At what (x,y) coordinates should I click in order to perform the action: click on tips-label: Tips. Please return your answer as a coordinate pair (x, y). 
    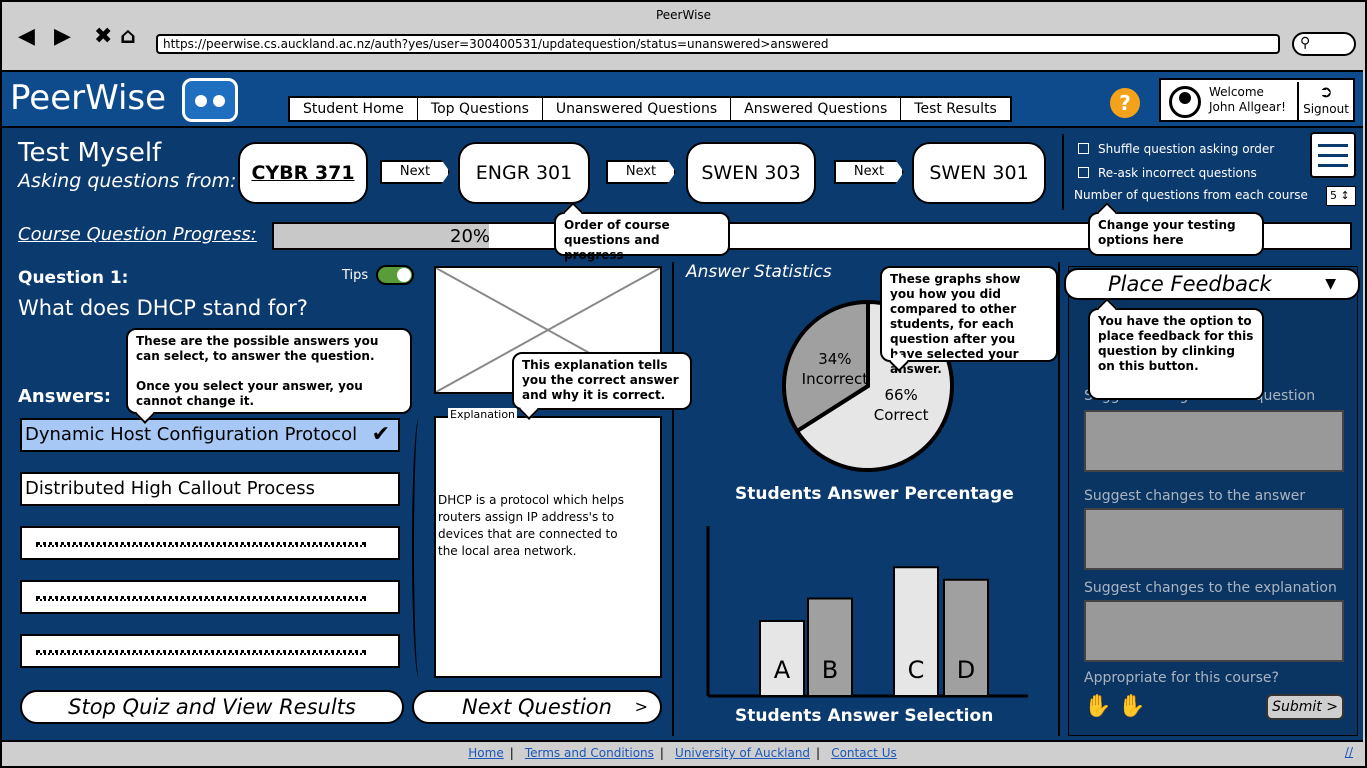
    Looking at the image, I should click on (355, 275).